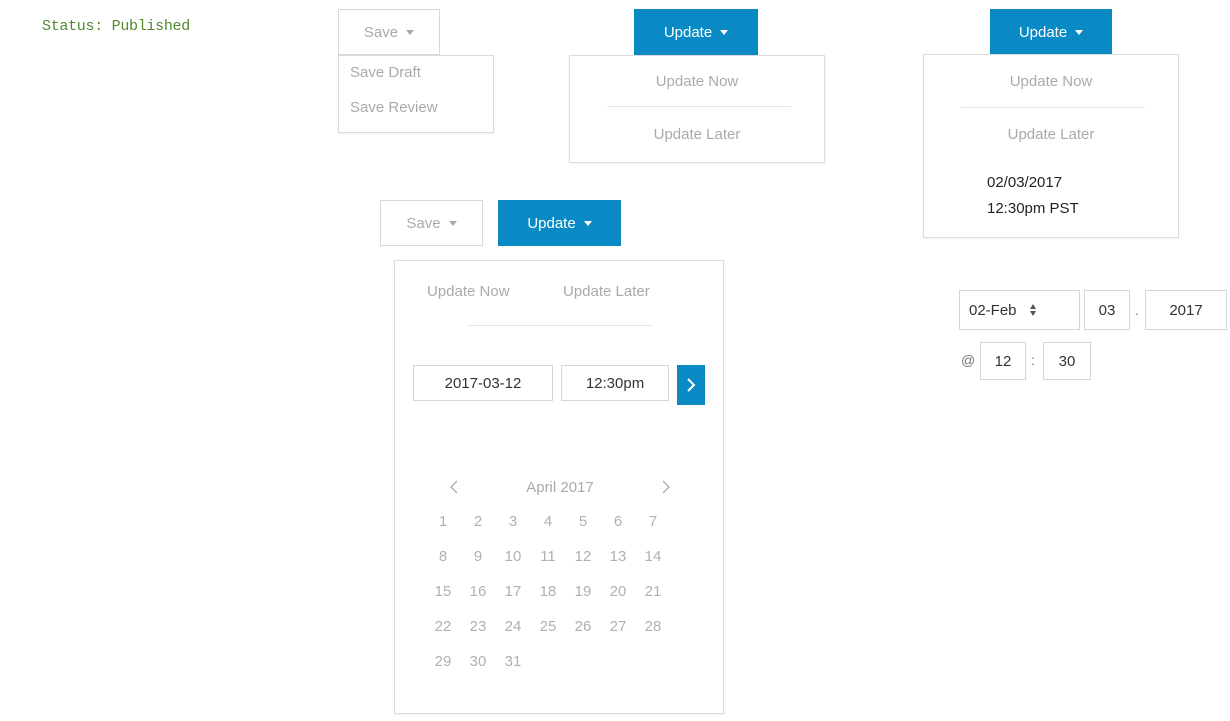  What do you see at coordinates (443, 661) in the screenshot?
I see `calendar-day: 29` at bounding box center [443, 661].